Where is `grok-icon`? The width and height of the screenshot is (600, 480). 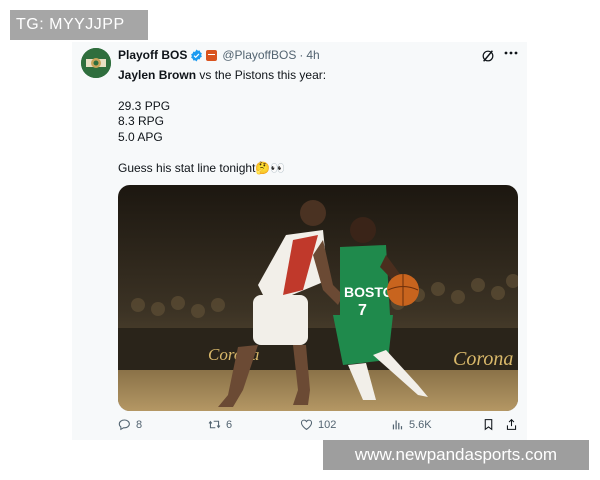 grok-icon is located at coordinates (488, 56).